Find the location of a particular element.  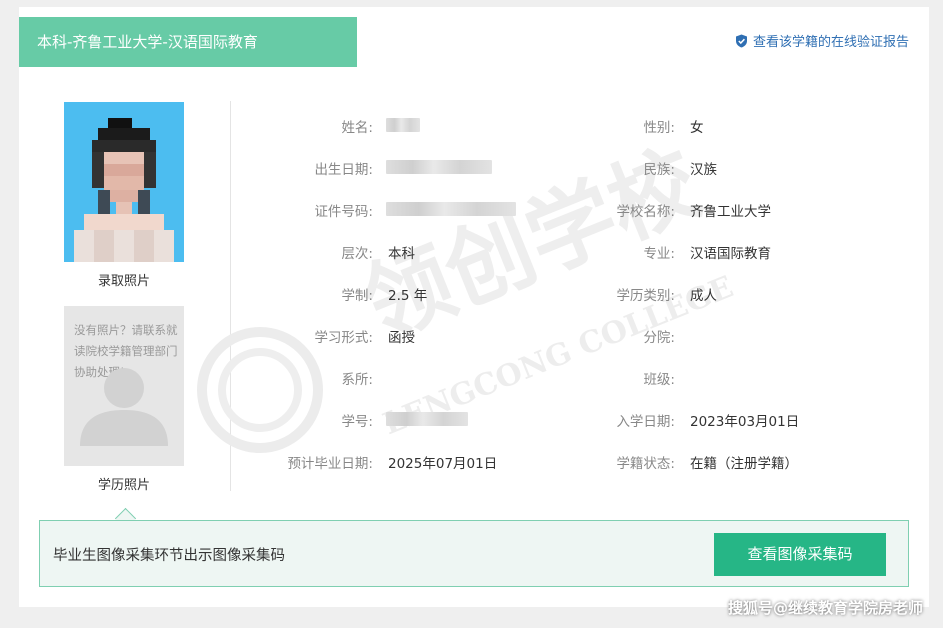

verify-report-link: 查看该学籍的在线验证报告 is located at coordinates (822, 40).